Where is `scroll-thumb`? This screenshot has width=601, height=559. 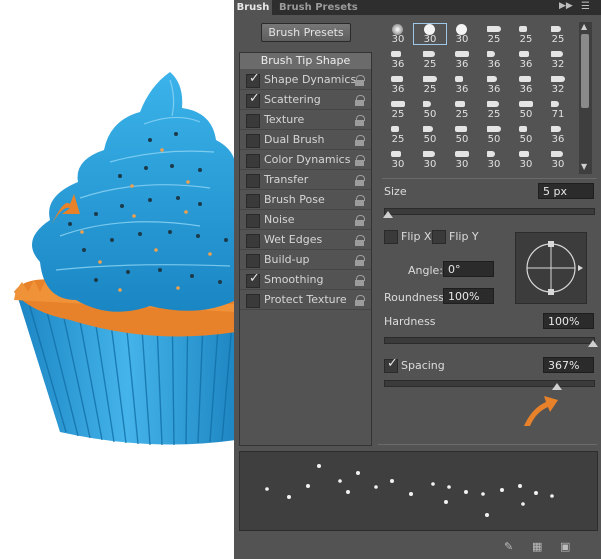
scroll-thumb is located at coordinates (585, 71).